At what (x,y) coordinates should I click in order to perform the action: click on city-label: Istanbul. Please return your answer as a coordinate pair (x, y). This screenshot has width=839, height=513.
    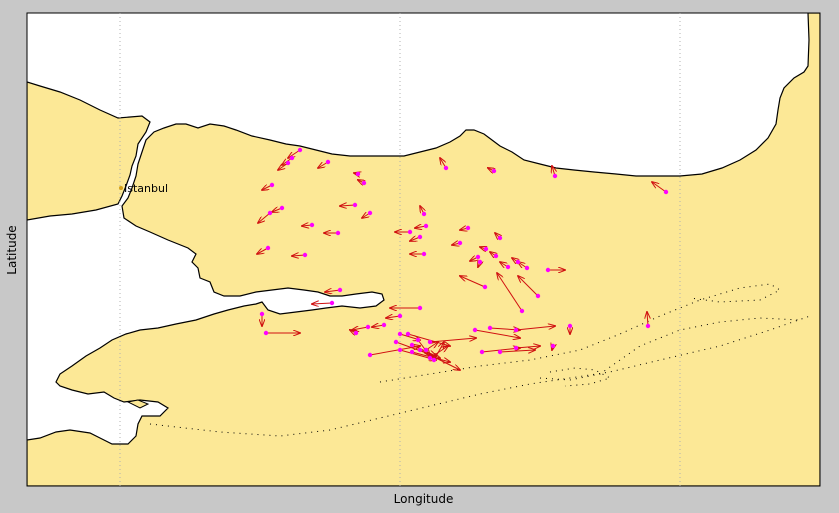
    Looking at the image, I should click on (146, 188).